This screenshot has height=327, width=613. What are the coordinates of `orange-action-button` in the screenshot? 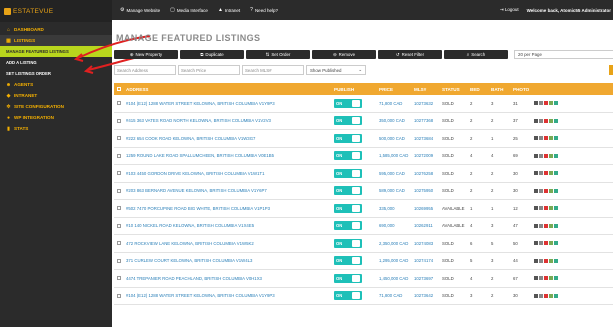 It's located at (611, 70).